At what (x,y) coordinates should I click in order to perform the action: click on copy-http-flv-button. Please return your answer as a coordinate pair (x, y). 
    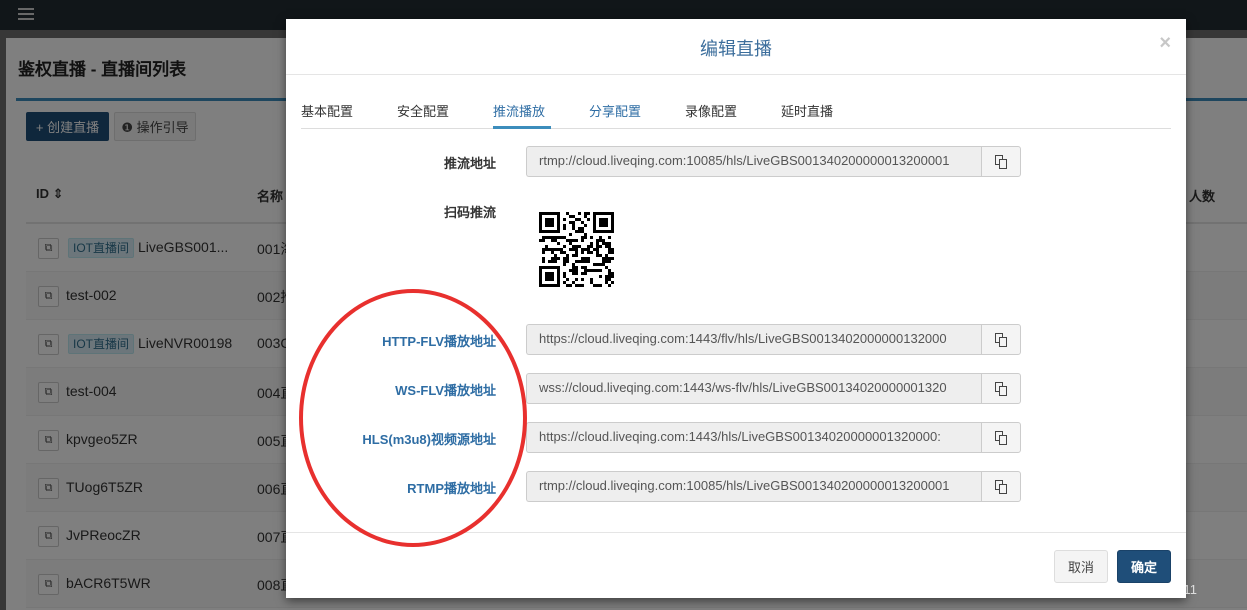
    Looking at the image, I should click on (1001, 339).